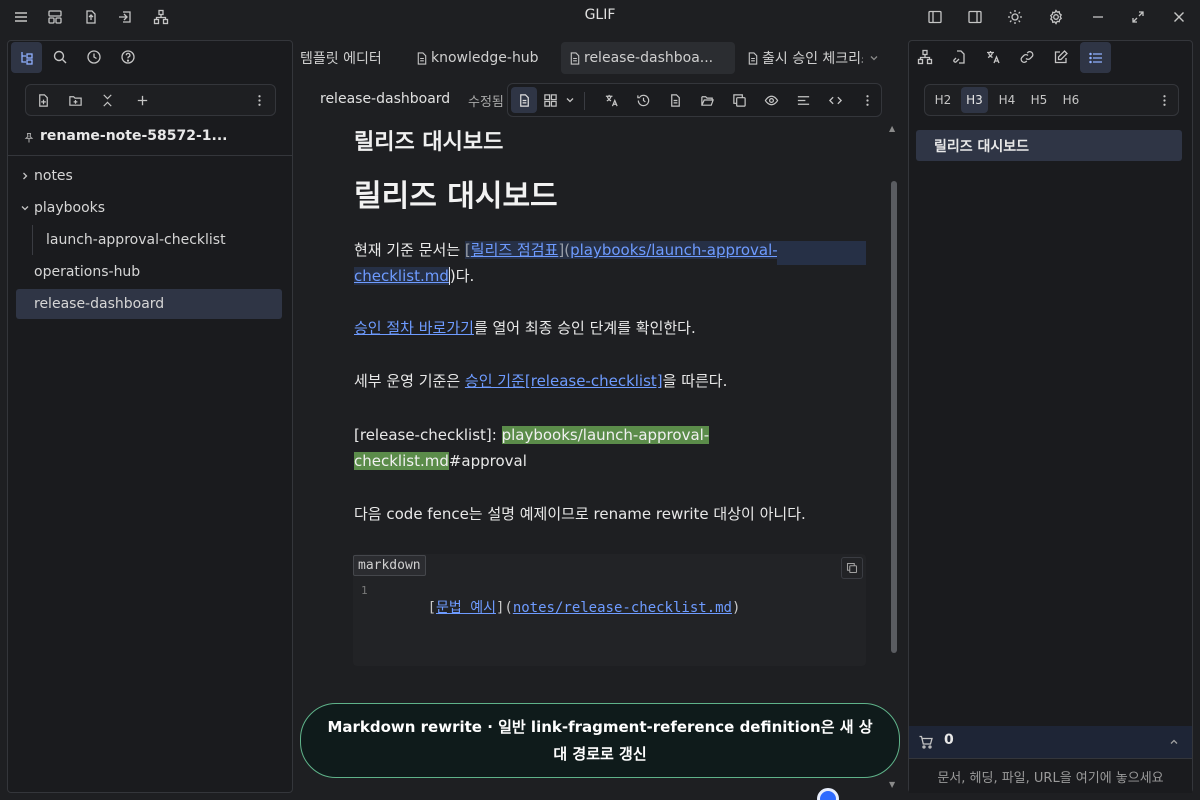 The height and width of the screenshot is (800, 1200). What do you see at coordinates (486, 102) in the screenshot?
I see `mode-label: 수정됨` at bounding box center [486, 102].